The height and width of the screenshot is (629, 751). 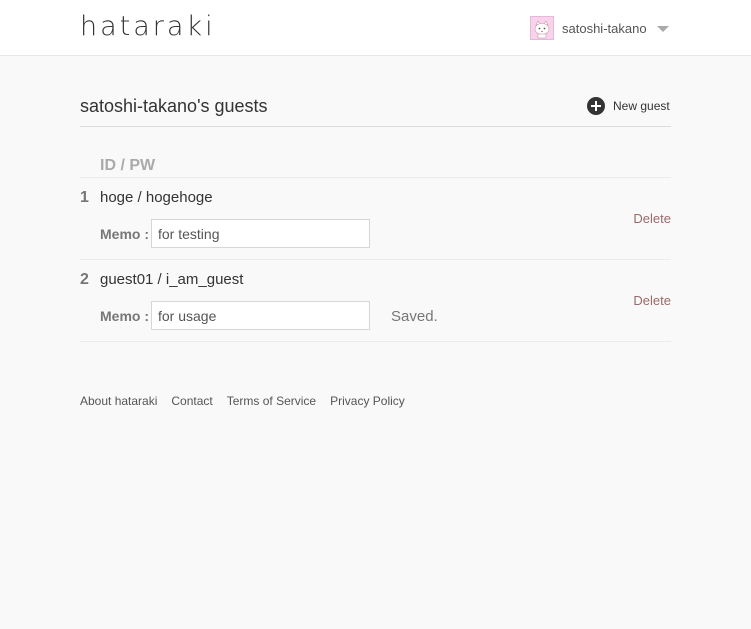 What do you see at coordinates (84, 197) in the screenshot?
I see `row-number: 1` at bounding box center [84, 197].